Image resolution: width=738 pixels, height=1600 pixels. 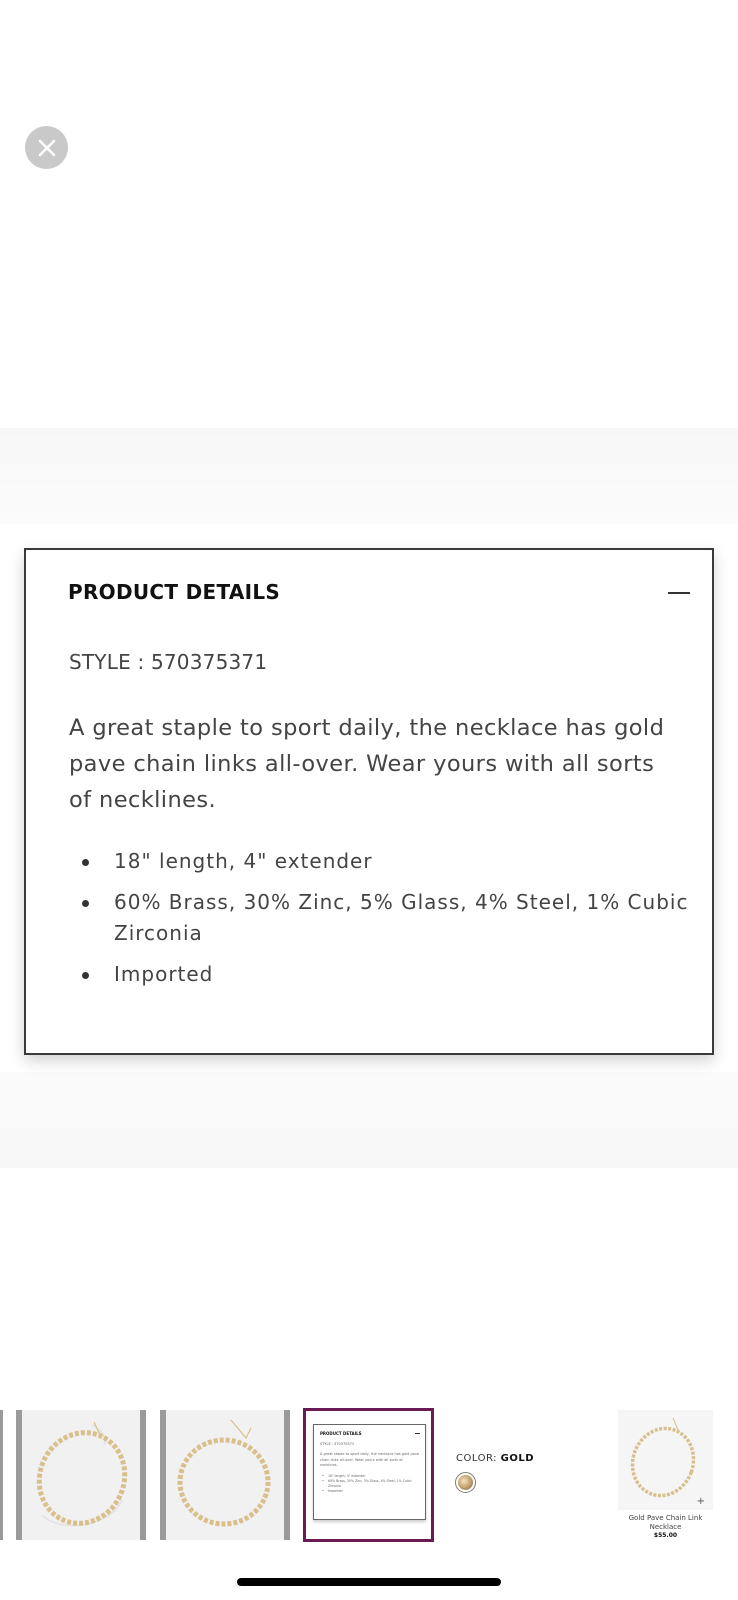 What do you see at coordinates (174, 592) in the screenshot?
I see `product-details-title: PRODUCT DETAILS` at bounding box center [174, 592].